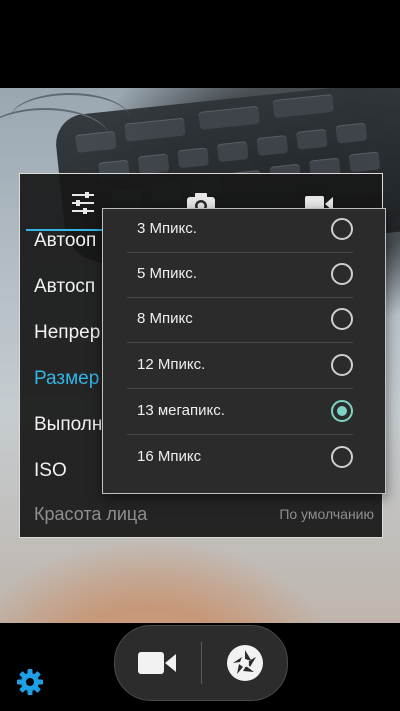  Describe the element at coordinates (67, 378) in the screenshot. I see `settings-row-label: Размер` at that location.